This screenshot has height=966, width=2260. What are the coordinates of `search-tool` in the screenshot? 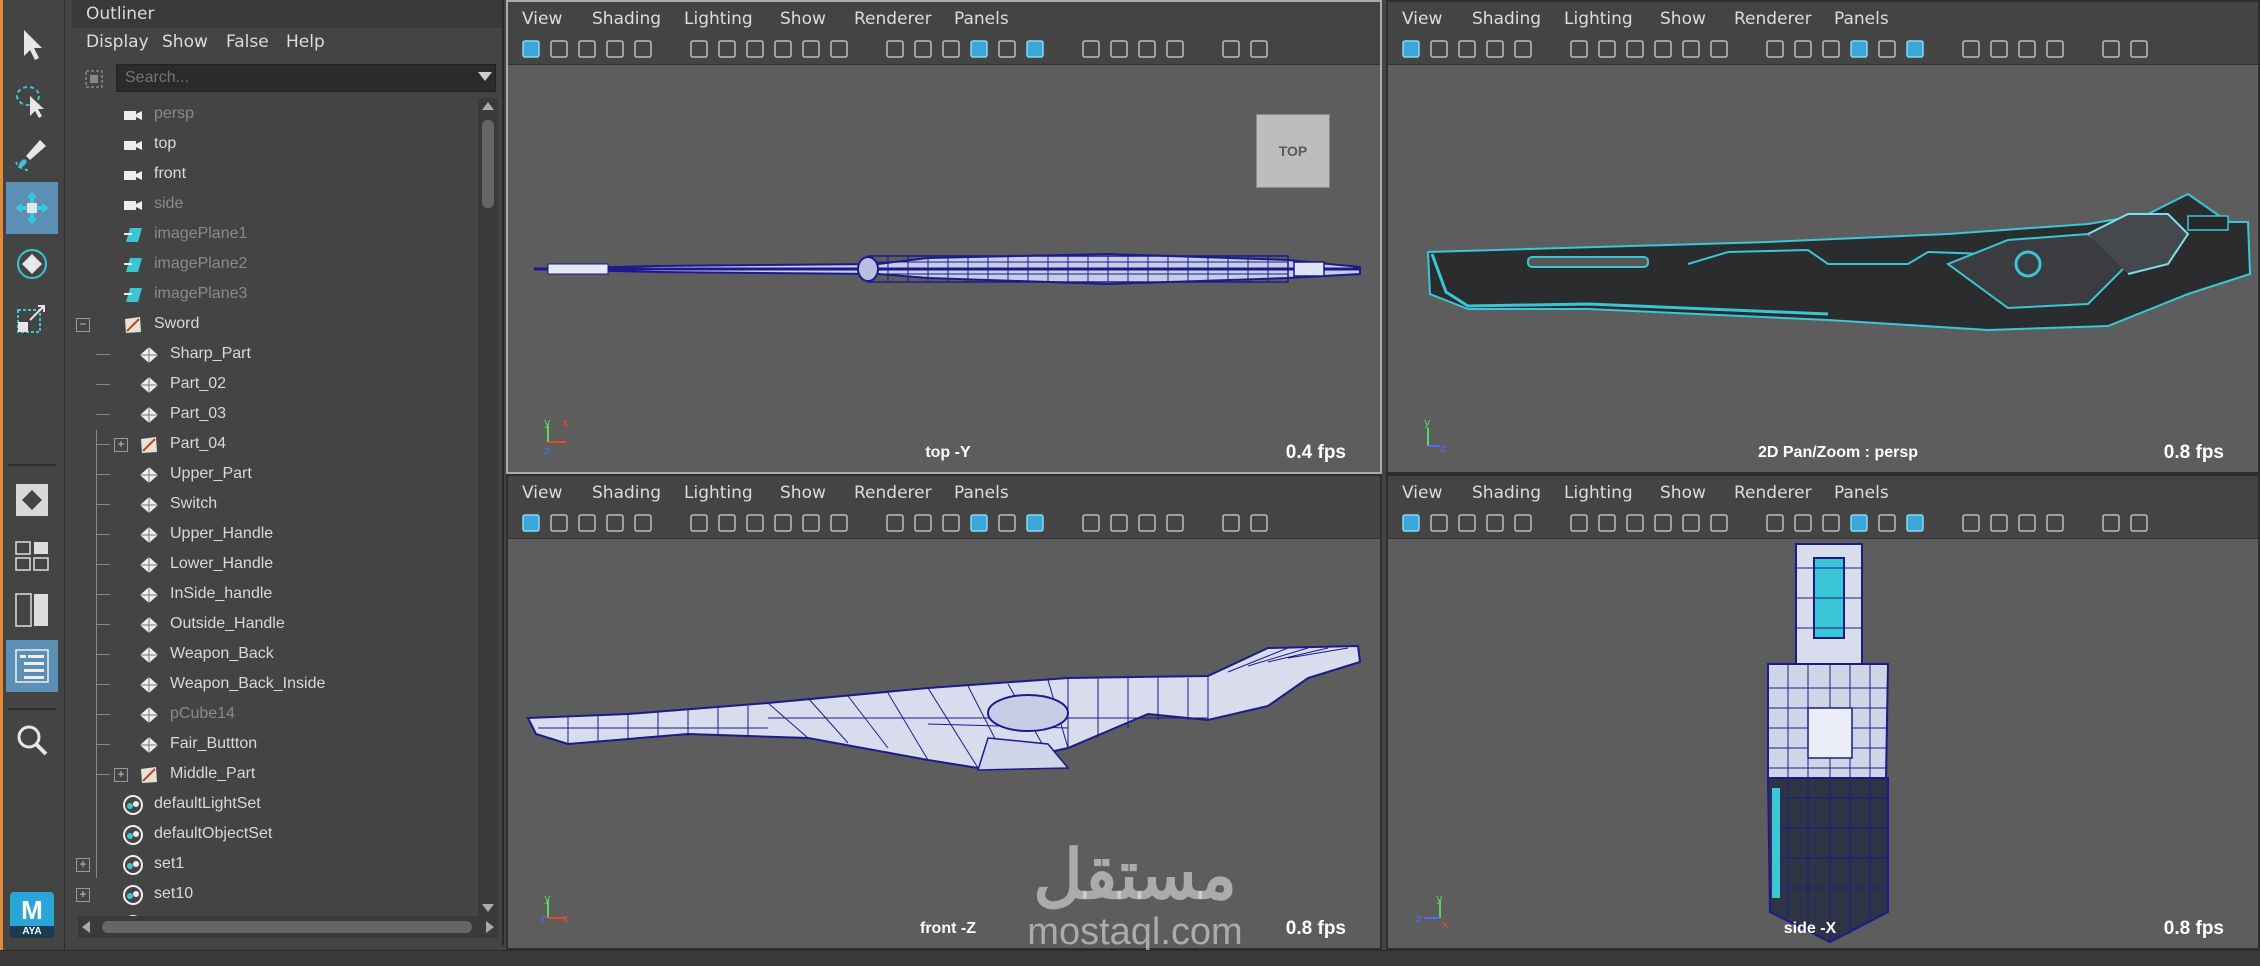 It's located at (32, 740).